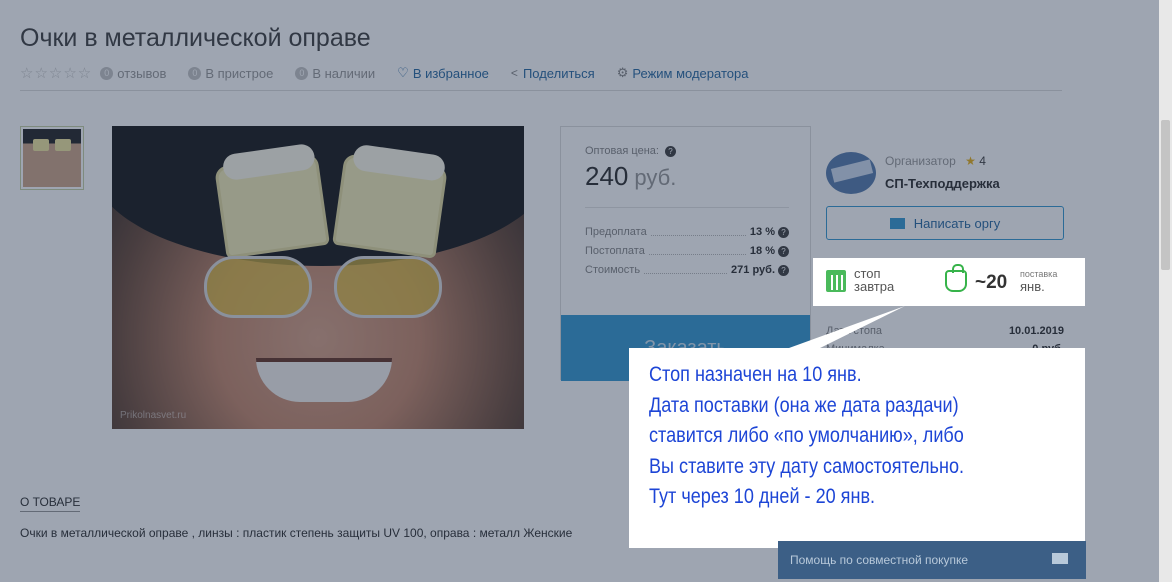 The width and height of the screenshot is (1172, 582). I want to click on delivery-bag-icon, so click(956, 278).